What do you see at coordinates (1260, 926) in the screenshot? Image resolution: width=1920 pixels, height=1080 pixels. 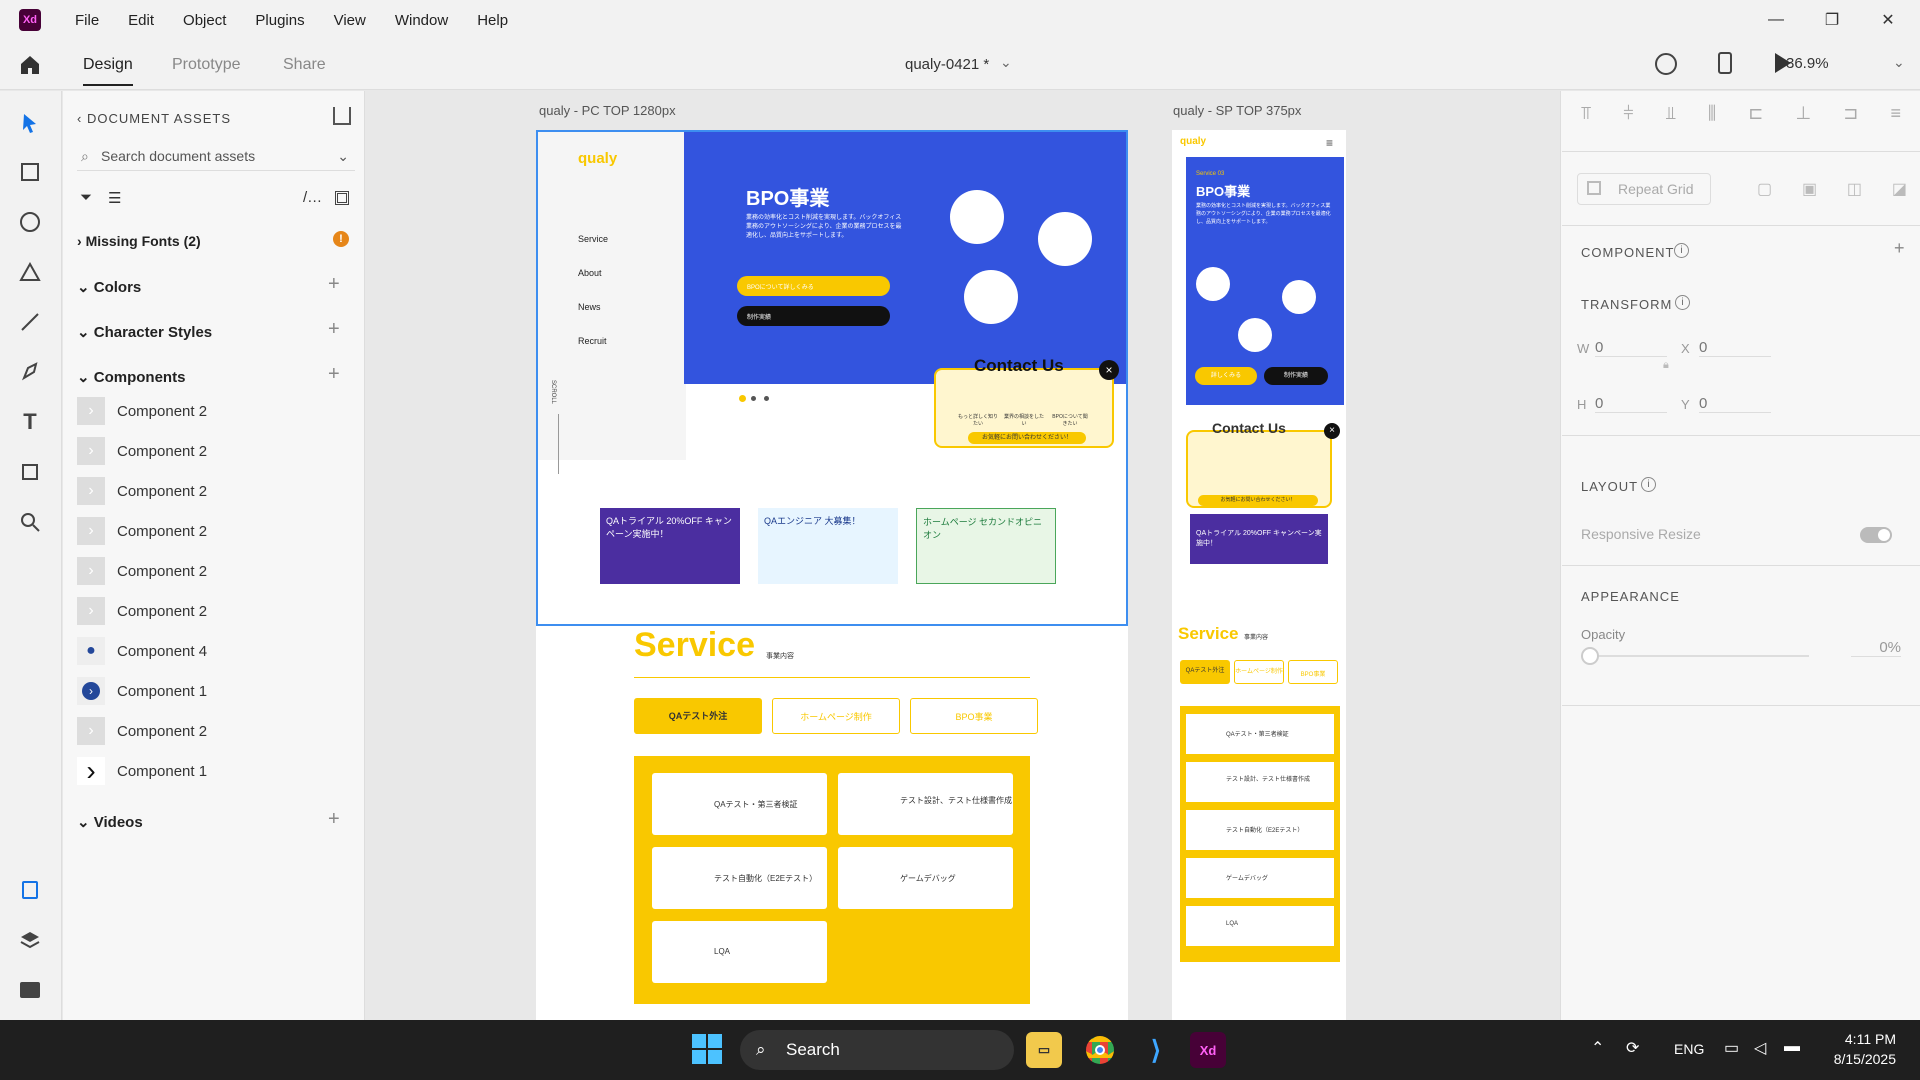 I see `sp-service-item: LQA` at bounding box center [1260, 926].